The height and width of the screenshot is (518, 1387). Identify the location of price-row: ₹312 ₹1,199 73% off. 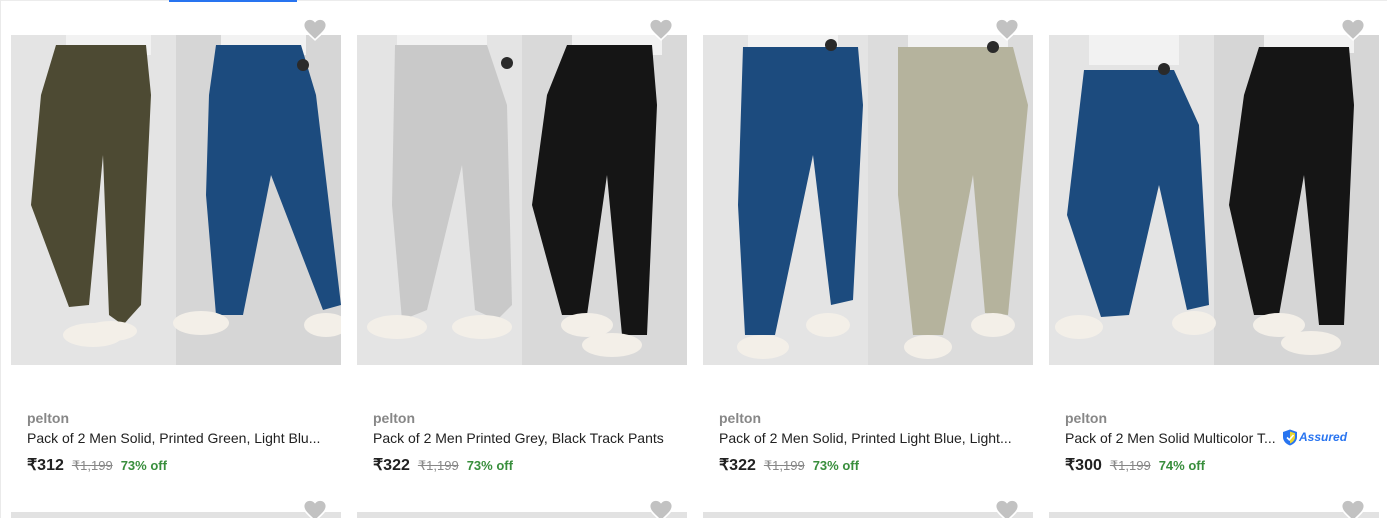
(97, 465).